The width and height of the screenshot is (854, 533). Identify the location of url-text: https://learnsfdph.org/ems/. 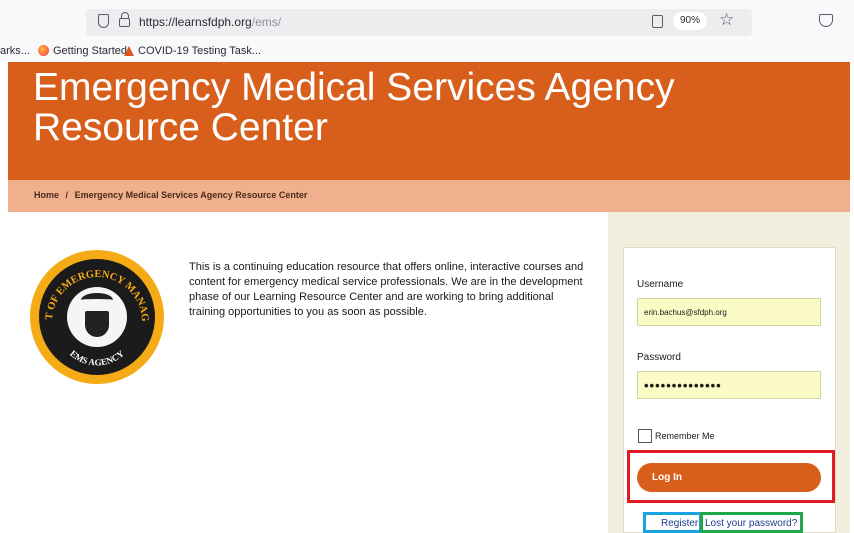
(210, 22).